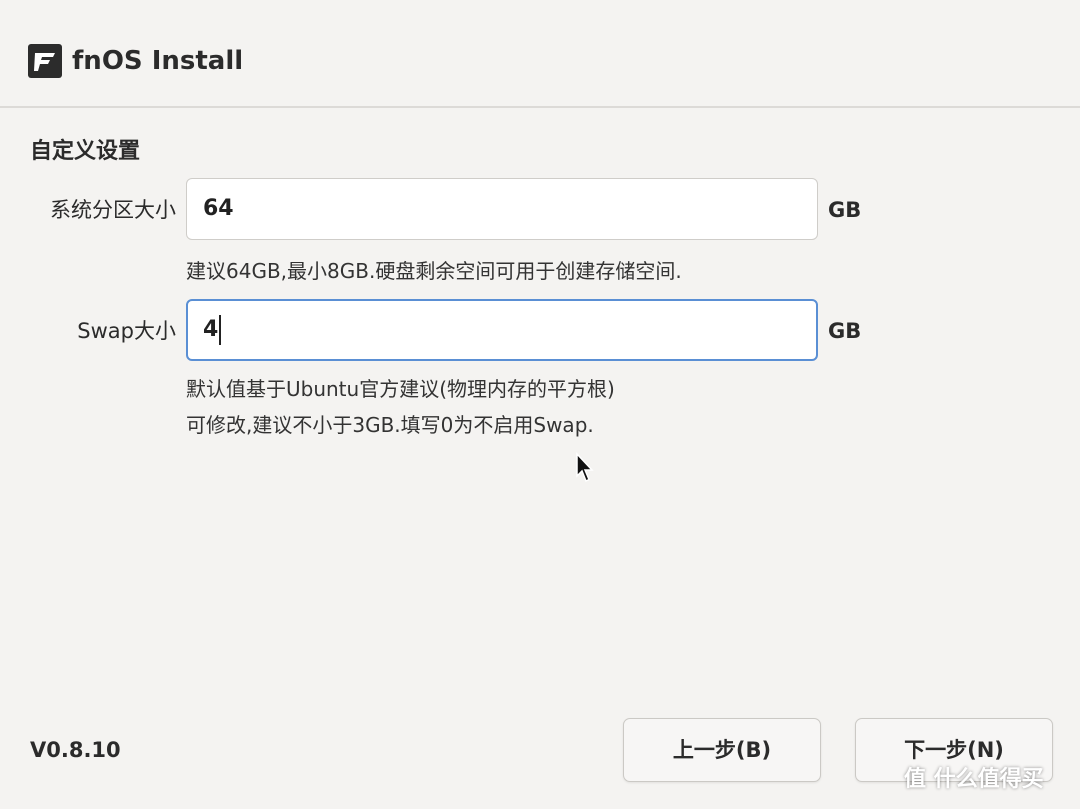 Image resolution: width=1080 pixels, height=809 pixels. What do you see at coordinates (113, 210) in the screenshot?
I see `system-partition-label: 系统分区大小` at bounding box center [113, 210].